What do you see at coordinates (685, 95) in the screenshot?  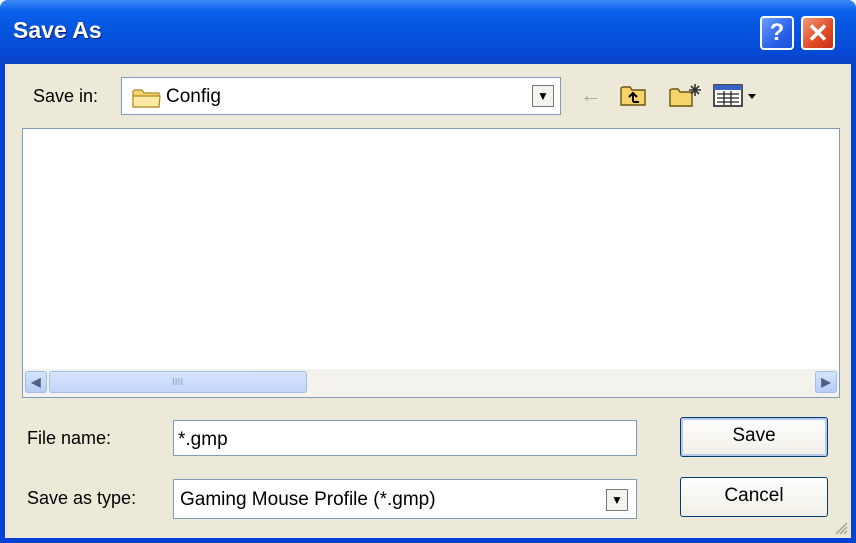 I see `create-new-folder-icon` at bounding box center [685, 95].